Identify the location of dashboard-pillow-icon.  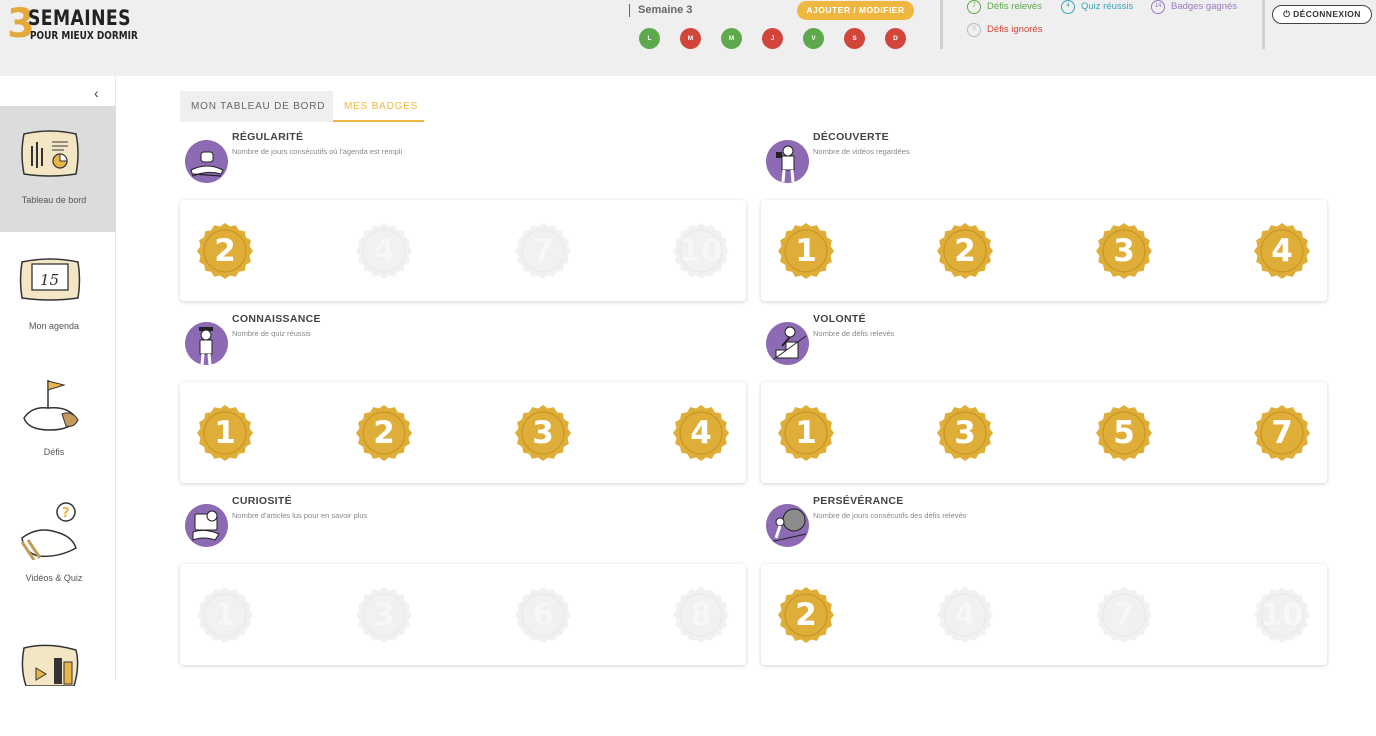
(50, 153).